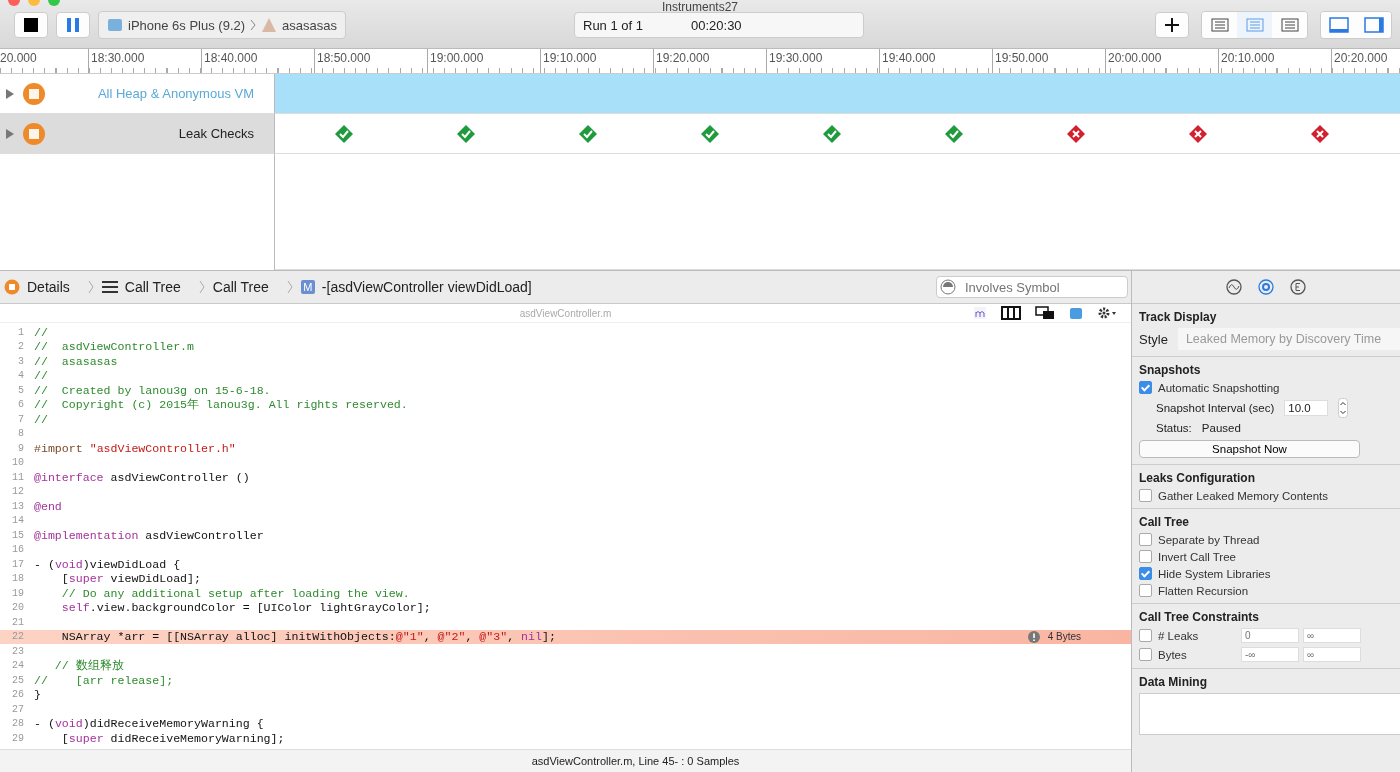 This screenshot has width=1400, height=772. What do you see at coordinates (20, 376) in the screenshot?
I see `line-number: 4` at bounding box center [20, 376].